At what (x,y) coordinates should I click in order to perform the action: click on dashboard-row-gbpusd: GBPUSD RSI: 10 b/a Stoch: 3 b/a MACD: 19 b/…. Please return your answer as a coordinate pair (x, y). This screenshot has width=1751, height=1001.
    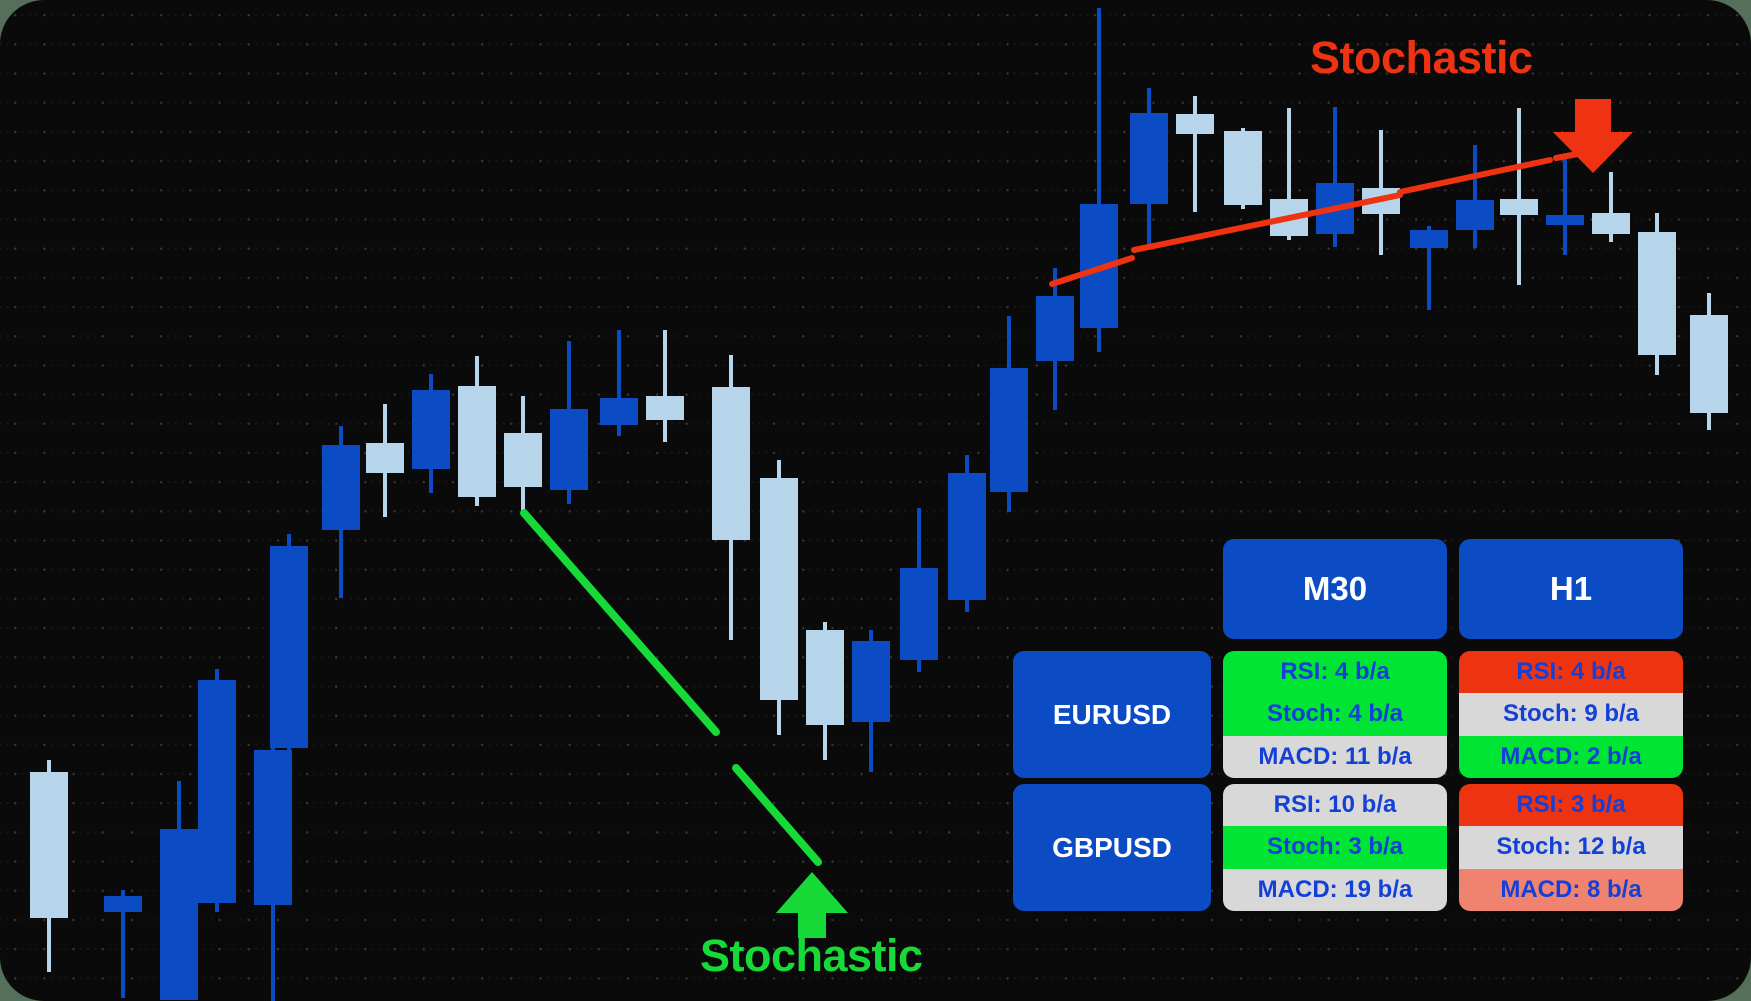
    Looking at the image, I should click on (1348, 847).